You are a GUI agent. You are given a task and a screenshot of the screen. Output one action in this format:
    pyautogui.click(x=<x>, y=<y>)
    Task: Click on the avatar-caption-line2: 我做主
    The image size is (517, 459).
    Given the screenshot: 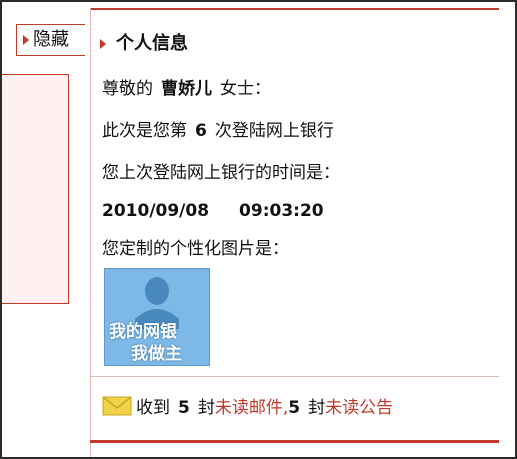 What is the action you would take?
    pyautogui.click(x=156, y=354)
    